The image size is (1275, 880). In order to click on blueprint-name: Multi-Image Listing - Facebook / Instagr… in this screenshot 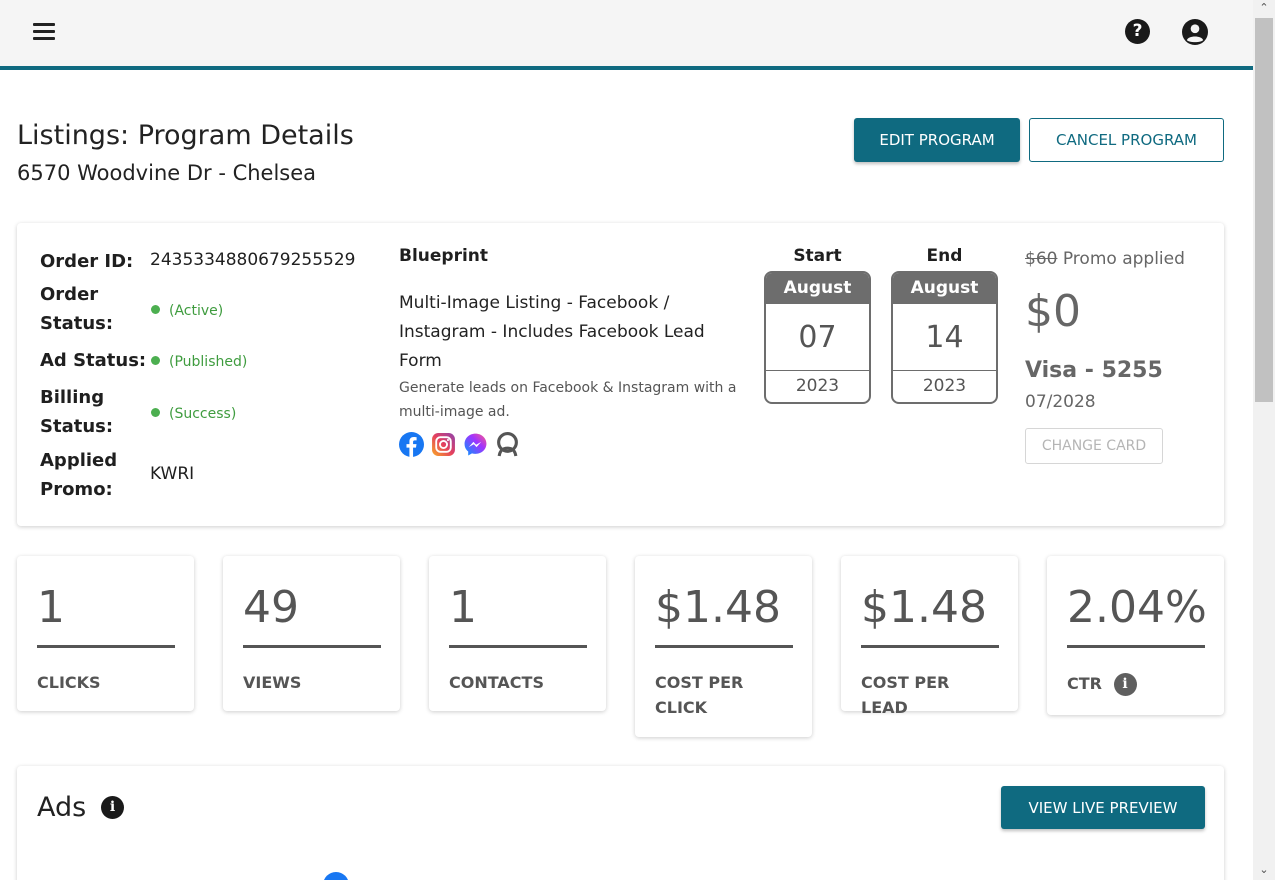, I will do `click(552, 332)`.